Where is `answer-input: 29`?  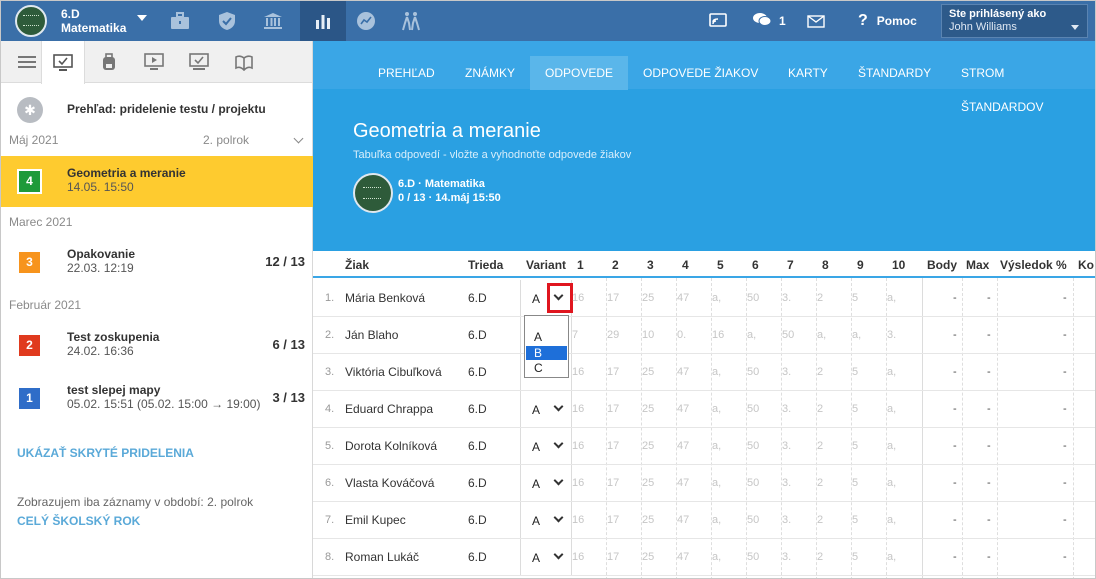 answer-input: 29 is located at coordinates (617, 335).